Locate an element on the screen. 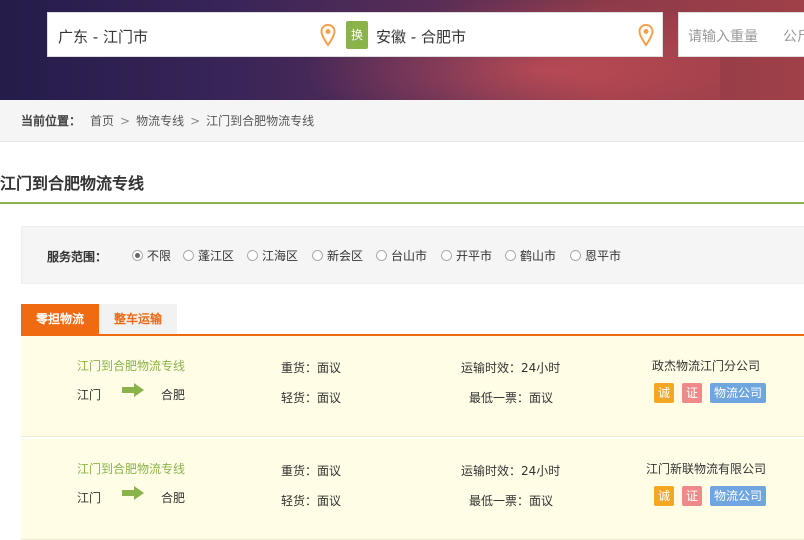 The height and width of the screenshot is (540, 804). breadcrumb-label: 当前位置： is located at coordinates (51, 121).